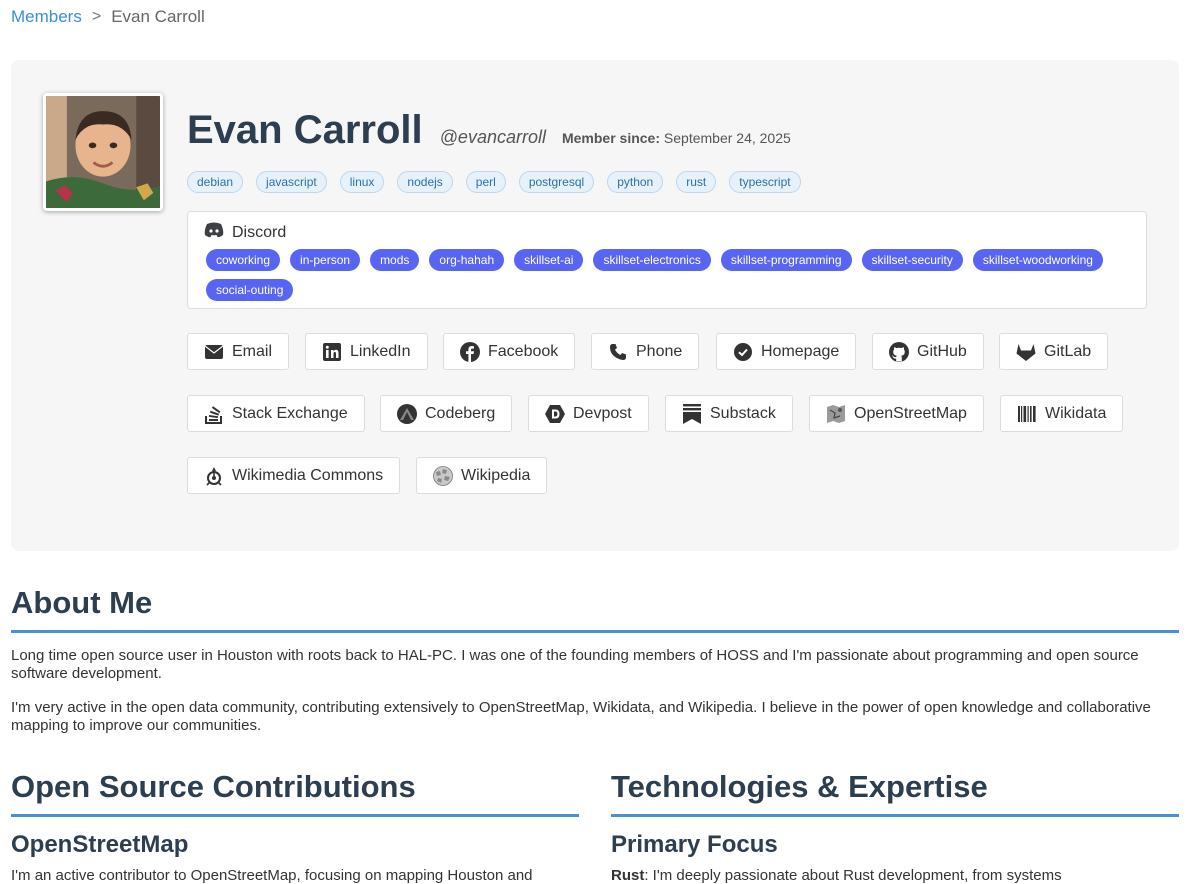  I want to click on link-label: OpenStreetMap, so click(910, 413).